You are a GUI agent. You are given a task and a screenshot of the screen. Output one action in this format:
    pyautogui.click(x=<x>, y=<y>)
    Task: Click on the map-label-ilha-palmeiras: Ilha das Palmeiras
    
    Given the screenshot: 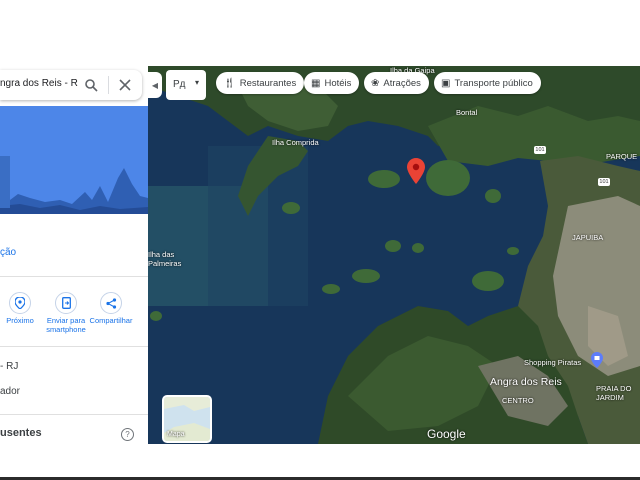 What is the action you would take?
    pyautogui.click(x=165, y=259)
    